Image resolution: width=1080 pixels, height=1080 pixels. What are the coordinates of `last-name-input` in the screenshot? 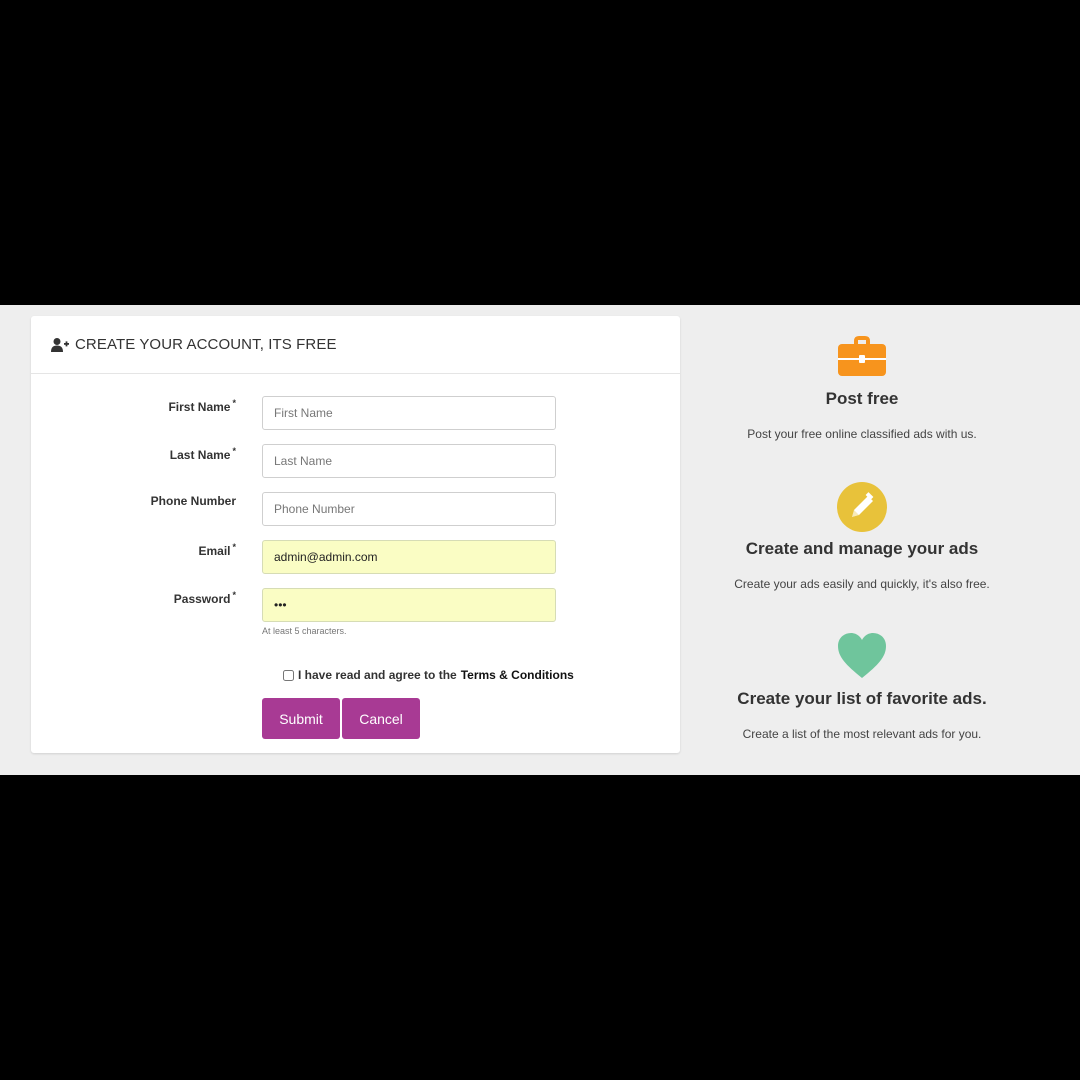 It's located at (409, 461).